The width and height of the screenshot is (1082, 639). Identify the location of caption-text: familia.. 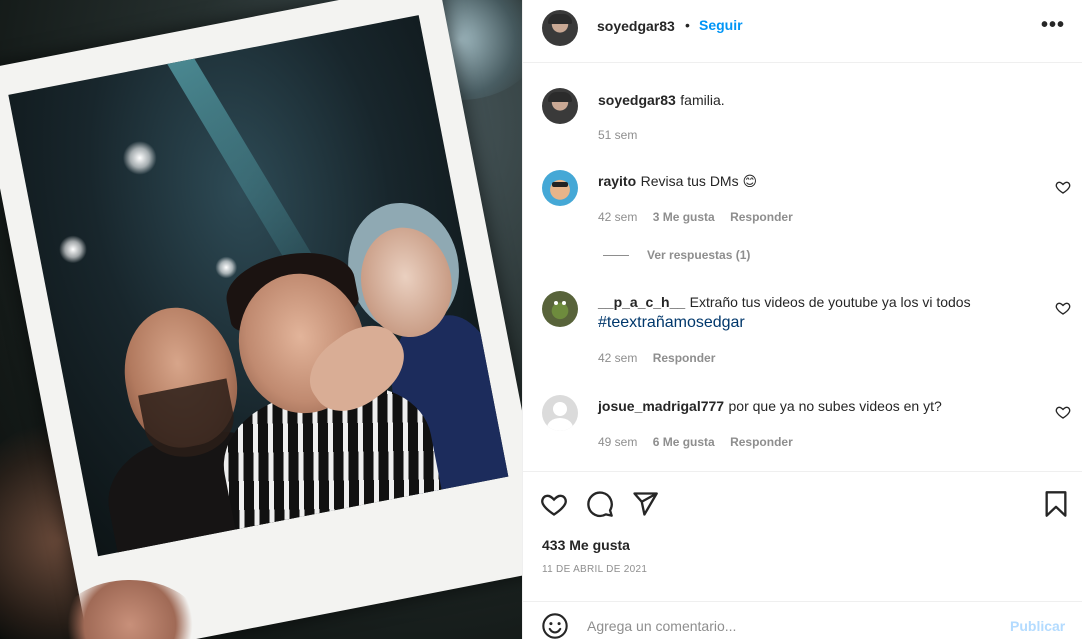
(702, 100).